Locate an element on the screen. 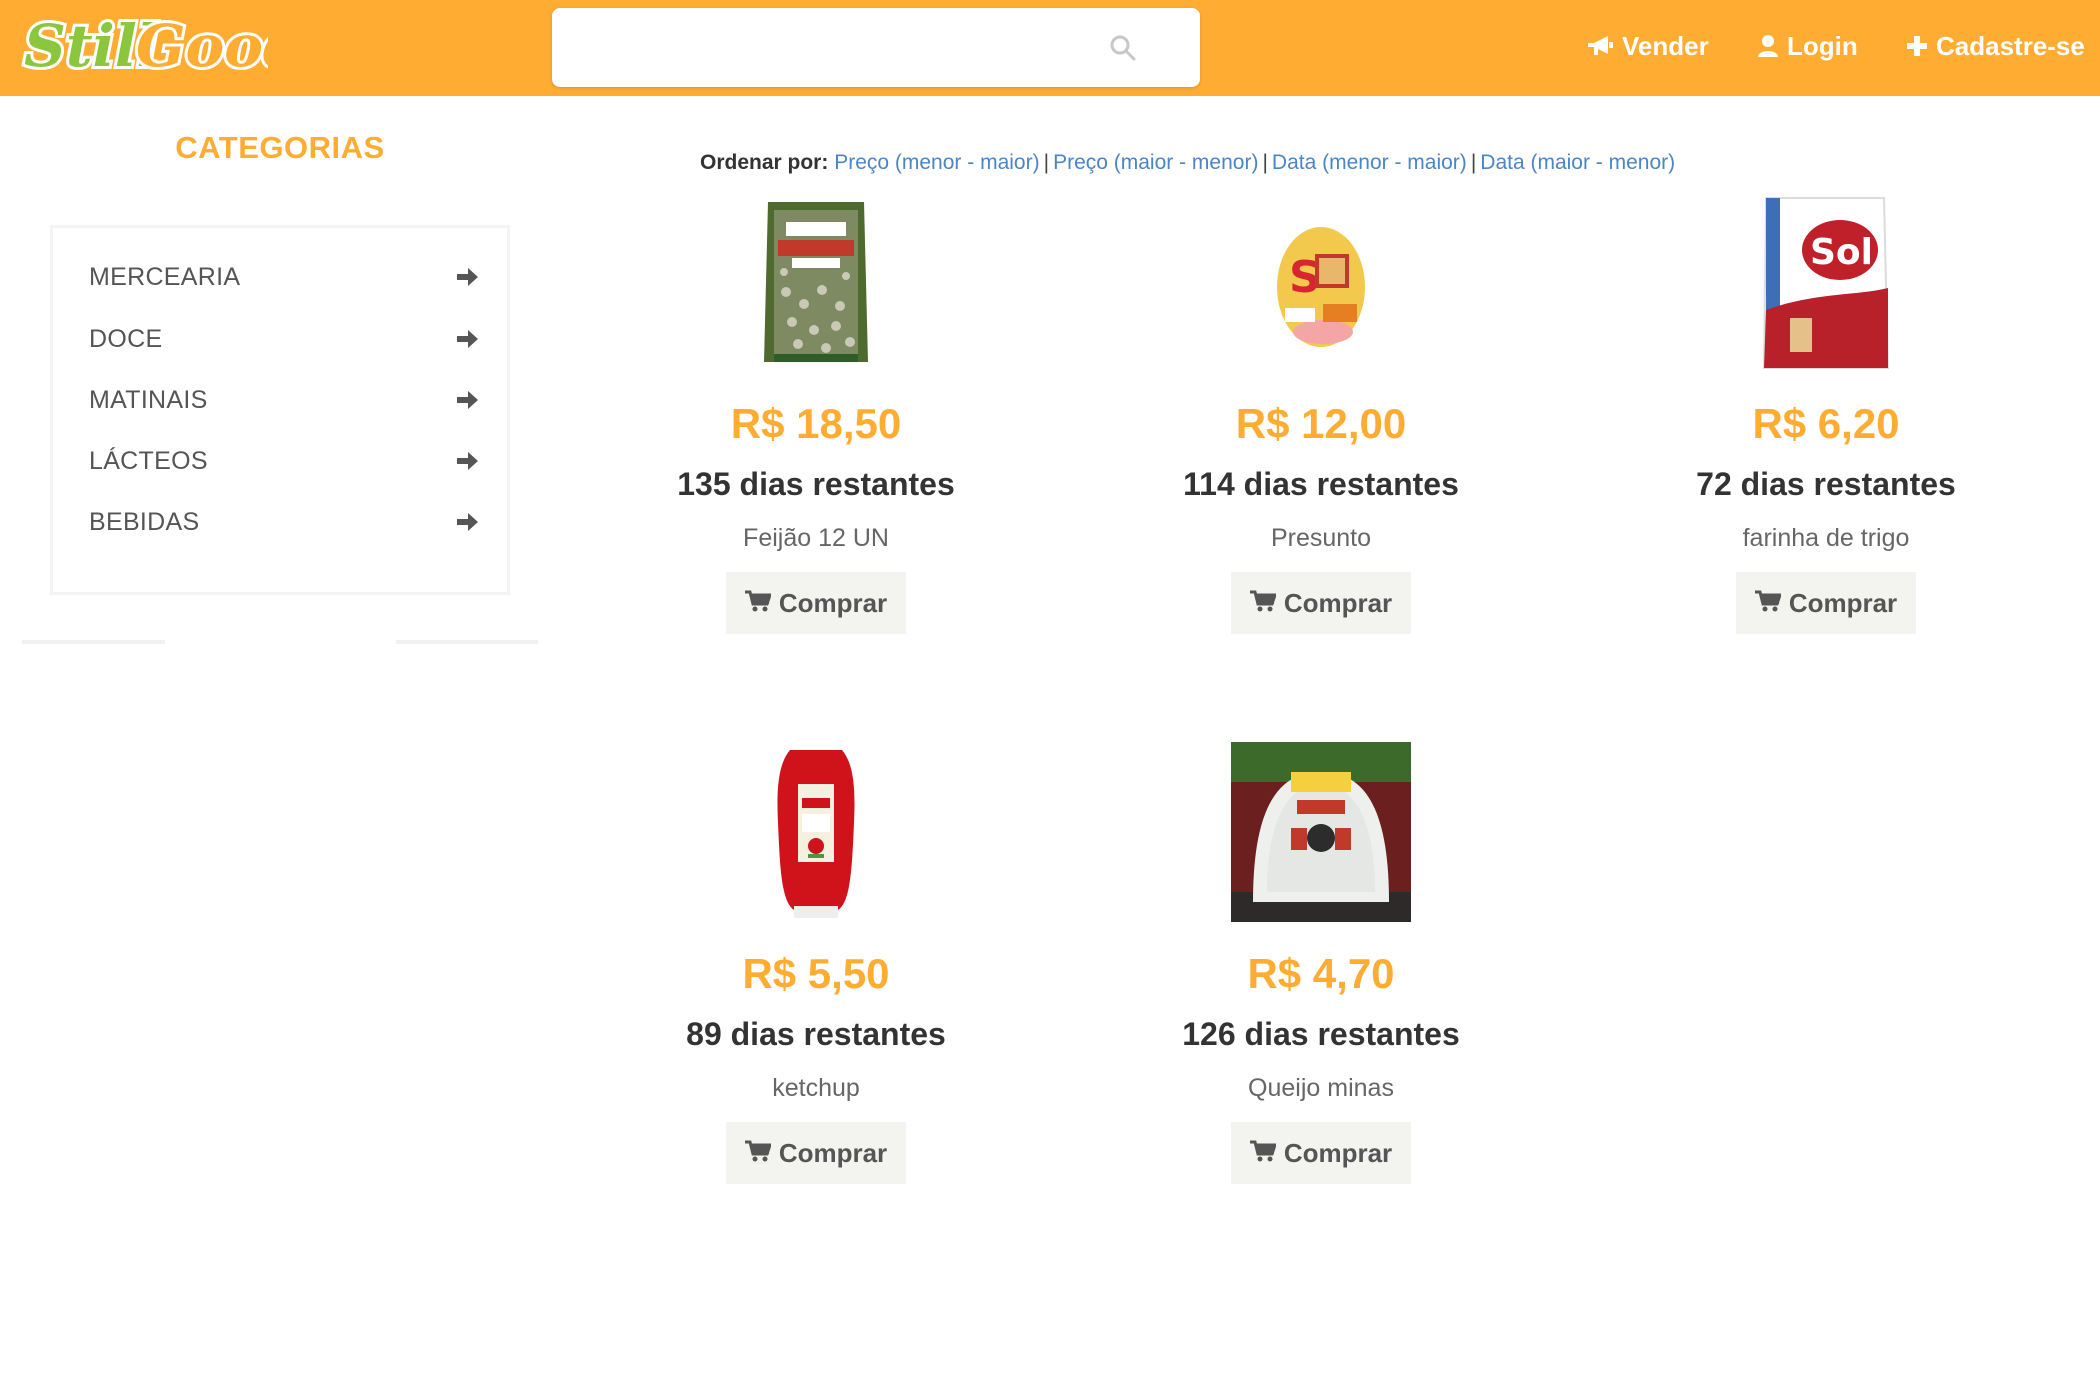 The height and width of the screenshot is (1400, 2100). product-price: R$ 18,50 is located at coordinates (816, 423).